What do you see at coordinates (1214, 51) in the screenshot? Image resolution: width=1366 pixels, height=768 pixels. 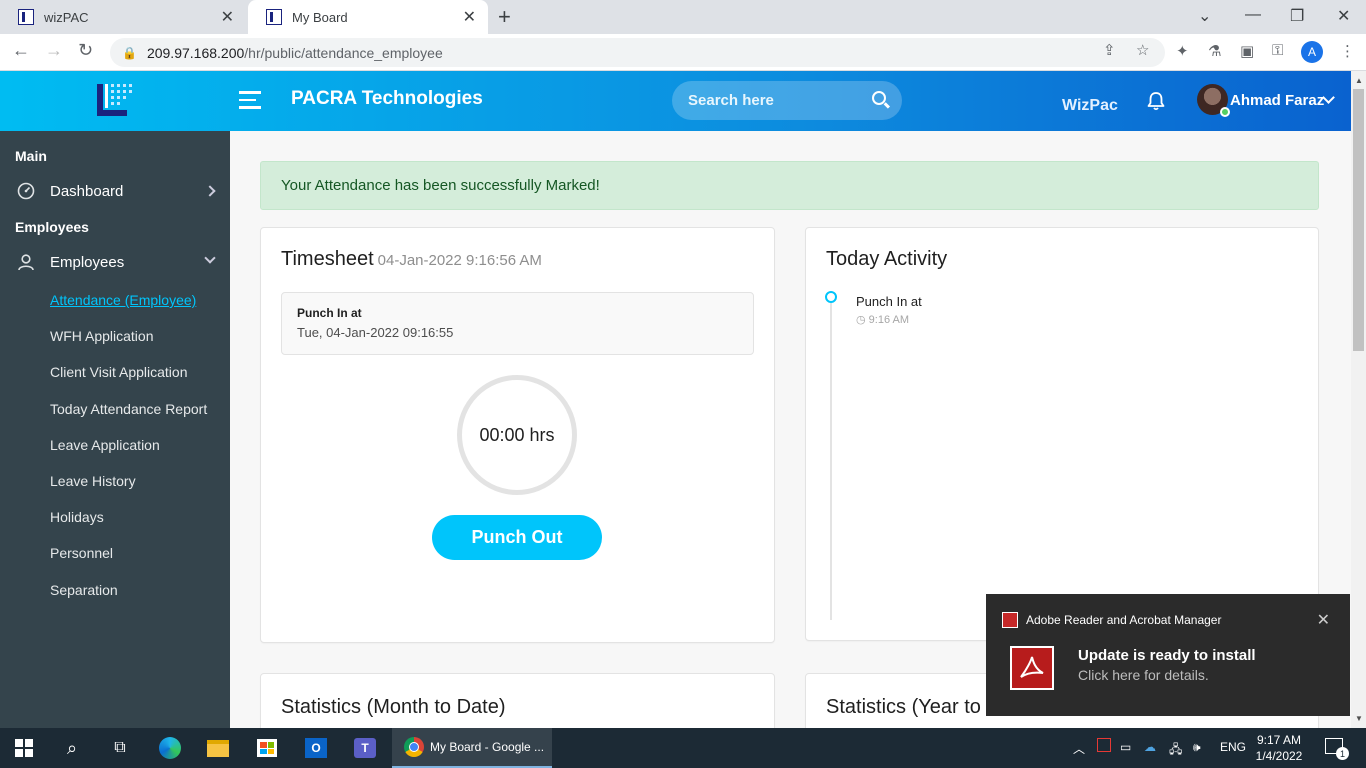 I see `lab-flask-icon: ⚗` at bounding box center [1214, 51].